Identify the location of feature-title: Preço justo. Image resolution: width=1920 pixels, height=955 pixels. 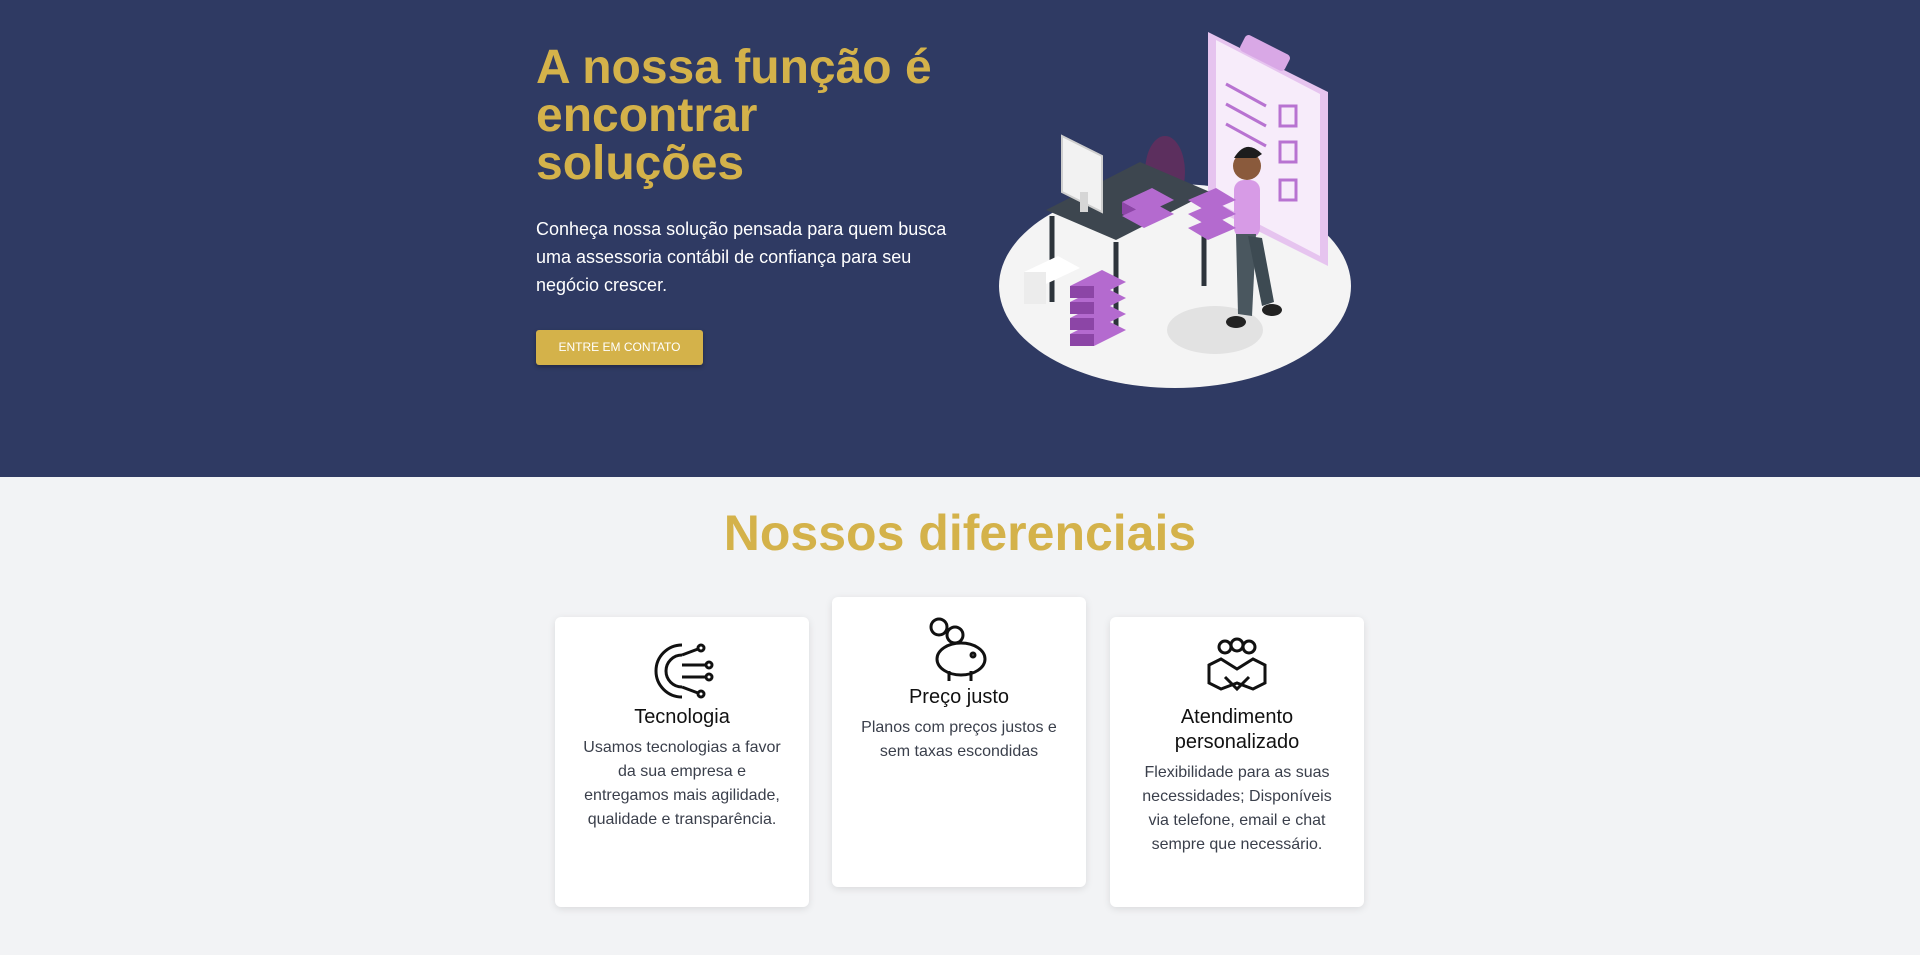
(959, 697).